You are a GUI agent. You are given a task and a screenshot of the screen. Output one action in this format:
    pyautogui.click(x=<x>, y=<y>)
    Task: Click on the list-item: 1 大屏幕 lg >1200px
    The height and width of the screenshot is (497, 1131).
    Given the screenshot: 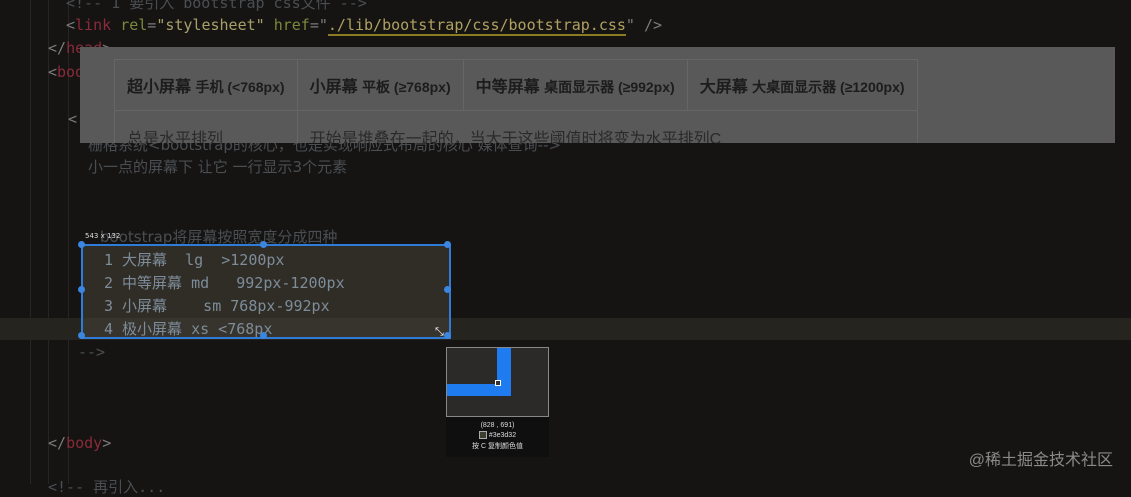 What is the action you would take?
    pyautogui.click(x=194, y=260)
    